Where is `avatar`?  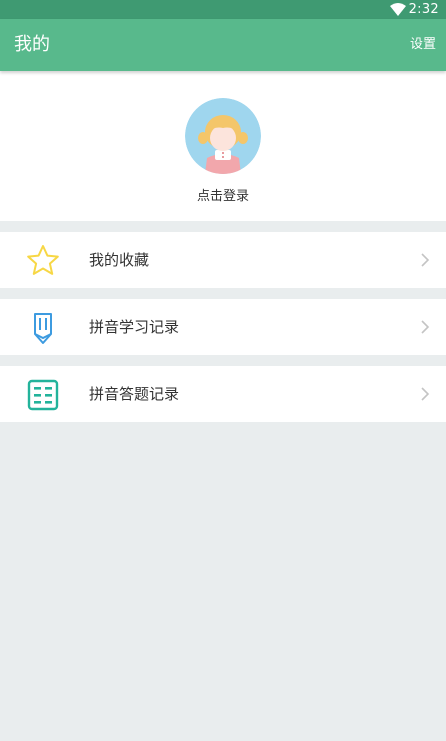
avatar is located at coordinates (223, 136).